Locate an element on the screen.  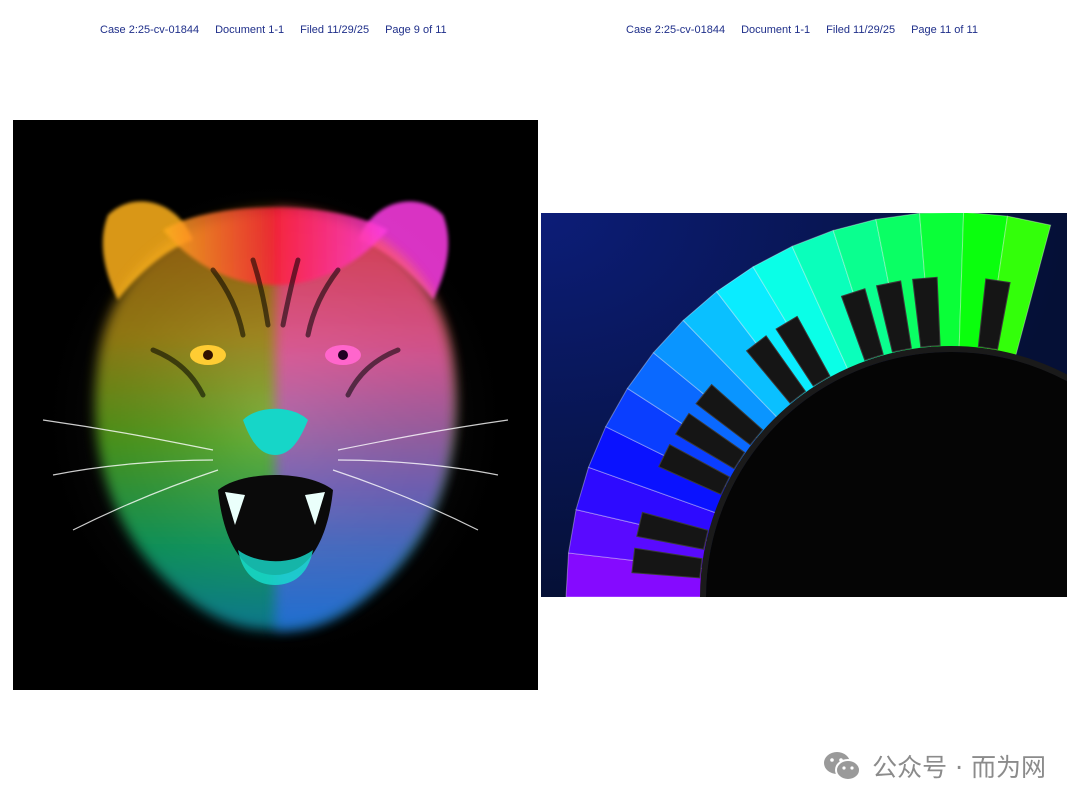
footer-watermark: 公众号 · 而为网 is located at coordinates (934, 766).